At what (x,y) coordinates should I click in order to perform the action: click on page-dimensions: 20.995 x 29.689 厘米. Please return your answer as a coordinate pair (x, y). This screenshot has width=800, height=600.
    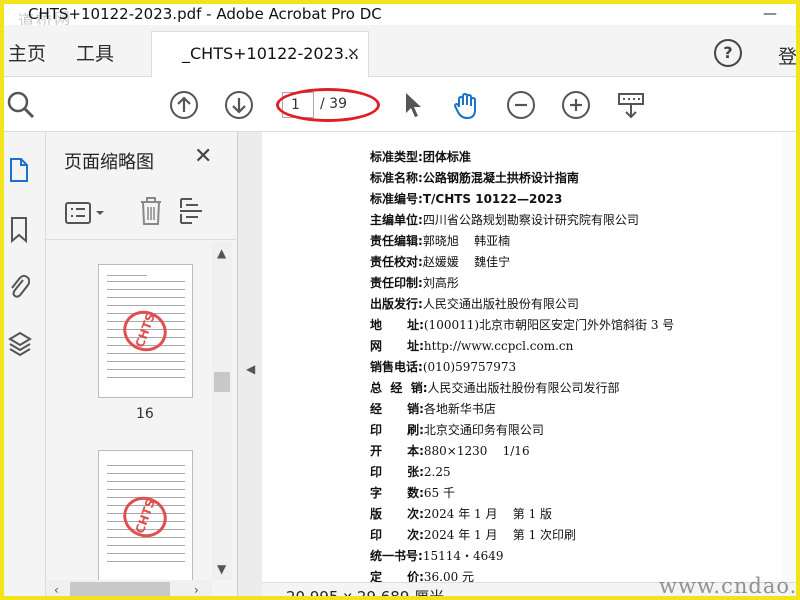
    Looking at the image, I should click on (365, 594).